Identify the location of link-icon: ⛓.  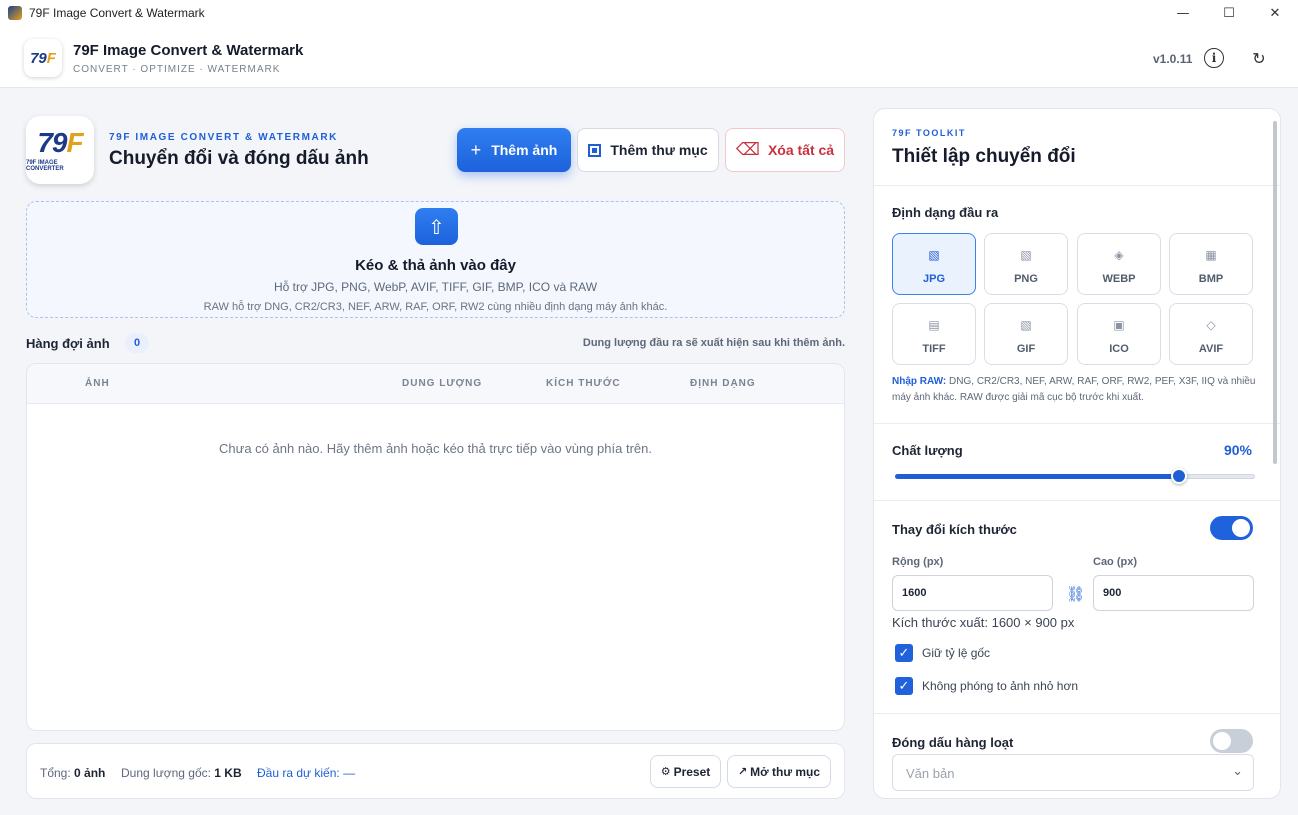
(1075, 594).